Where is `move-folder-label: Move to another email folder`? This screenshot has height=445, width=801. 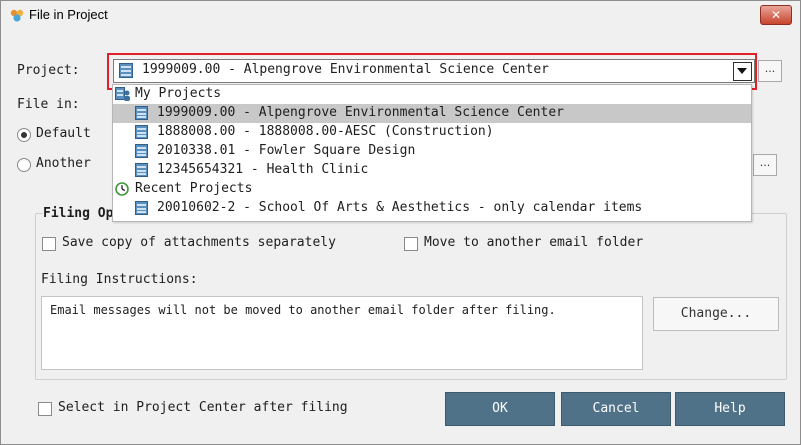
move-folder-label: Move to another email folder is located at coordinates (534, 242).